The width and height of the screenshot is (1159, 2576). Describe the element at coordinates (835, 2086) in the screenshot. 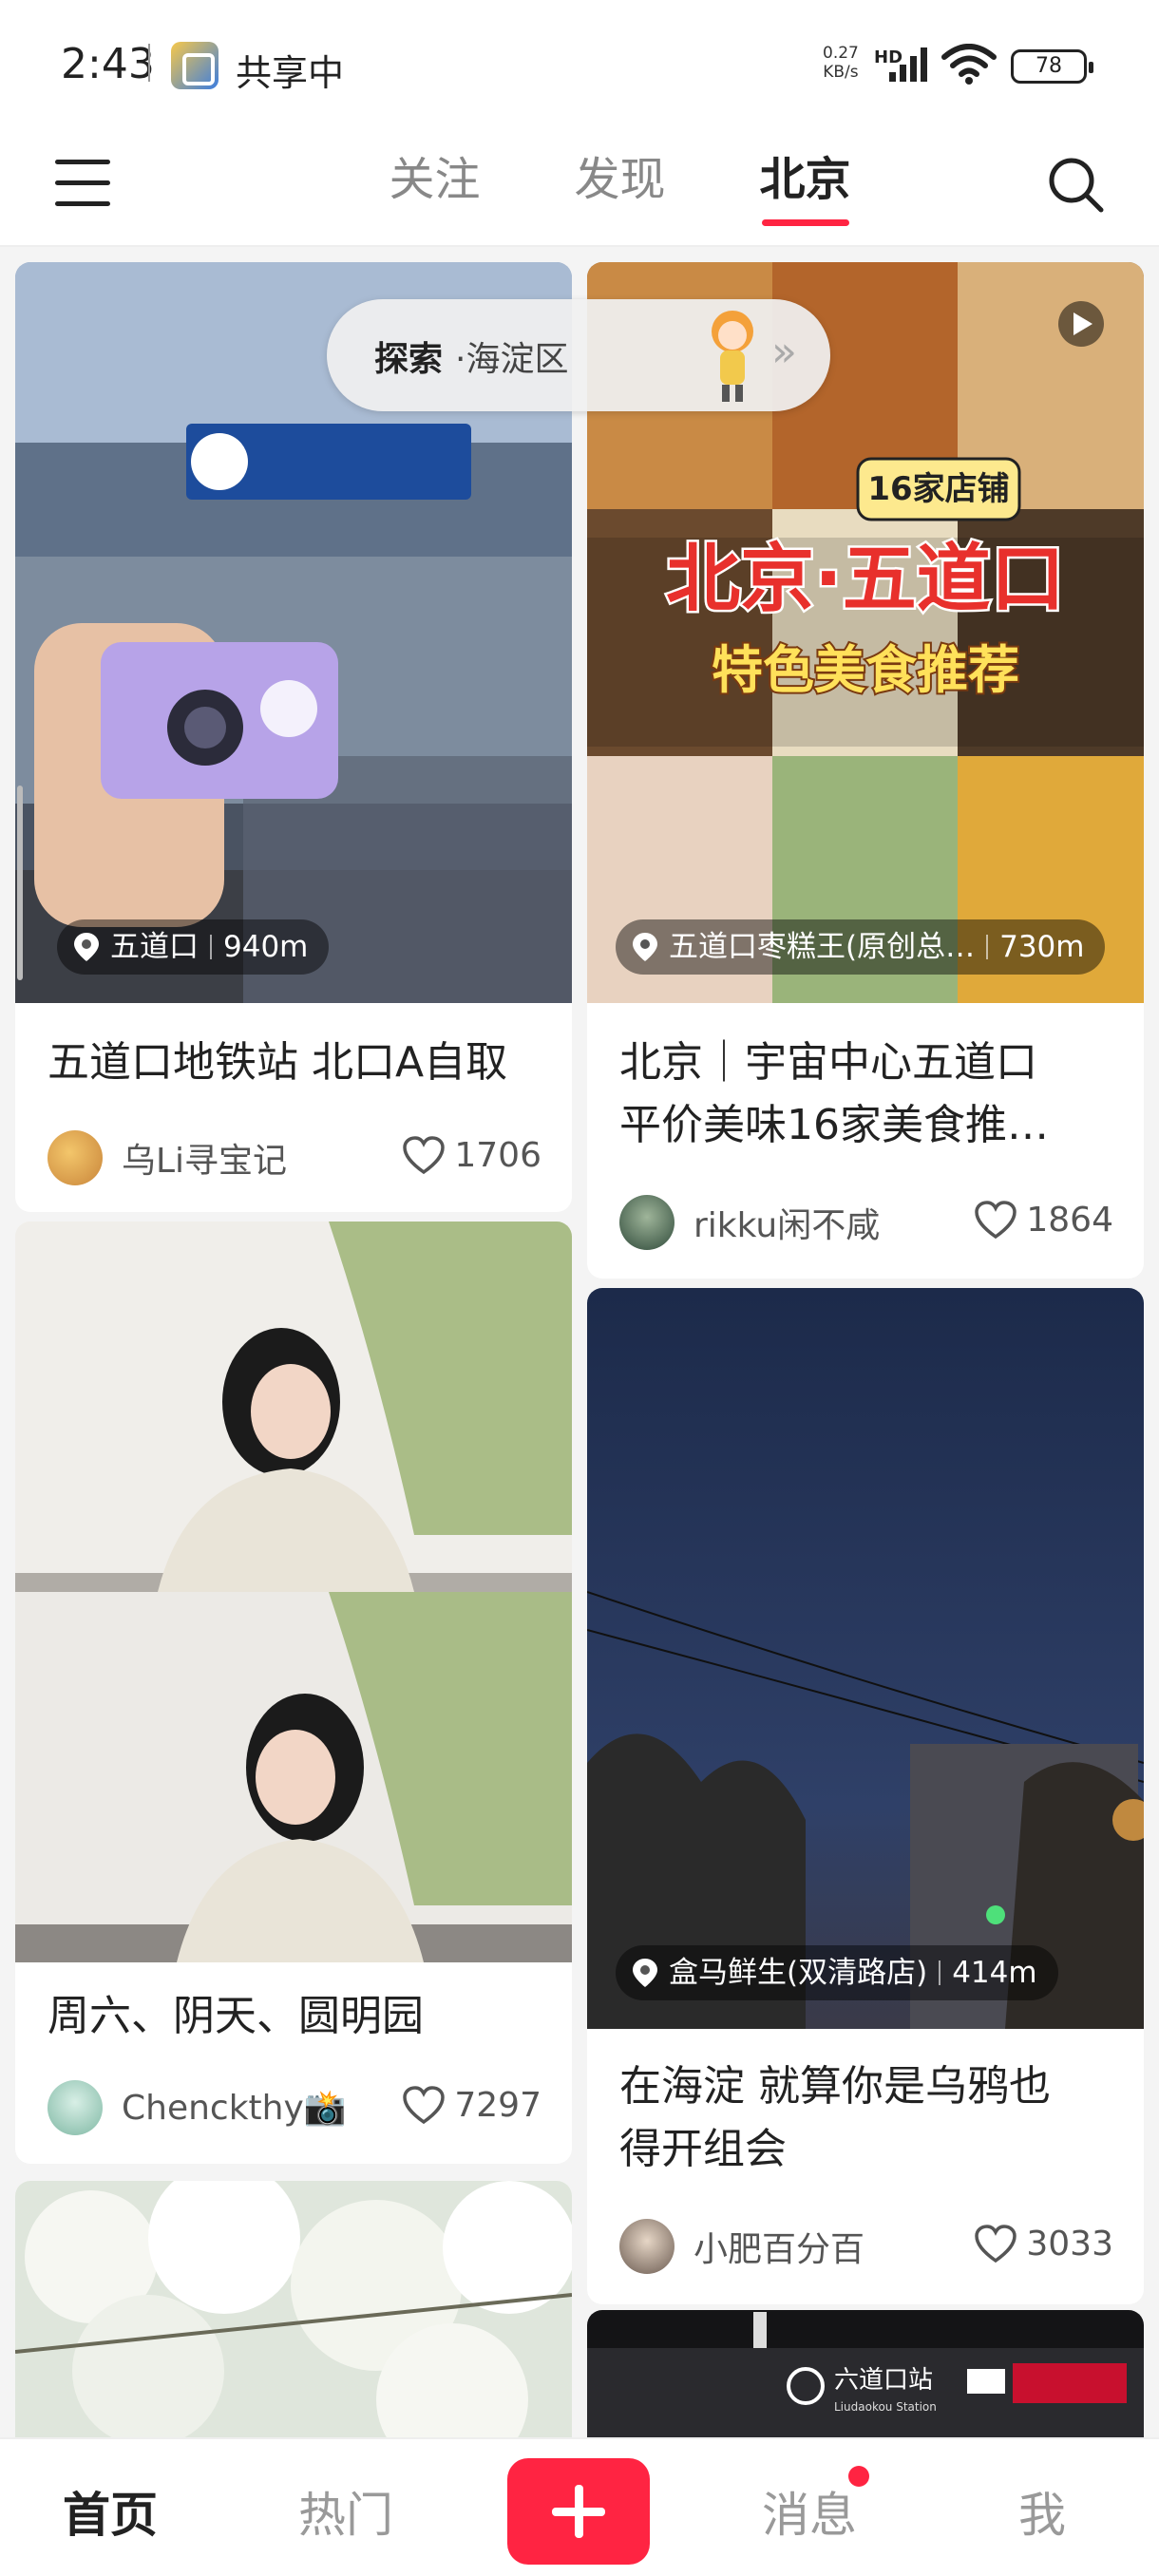

I see `note-title-line-1: 在海淀 就算你是乌鸦也` at that location.